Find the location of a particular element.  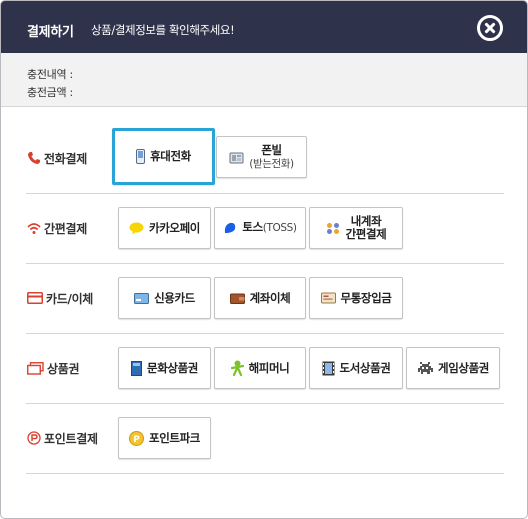

toss-icon is located at coordinates (230, 227).